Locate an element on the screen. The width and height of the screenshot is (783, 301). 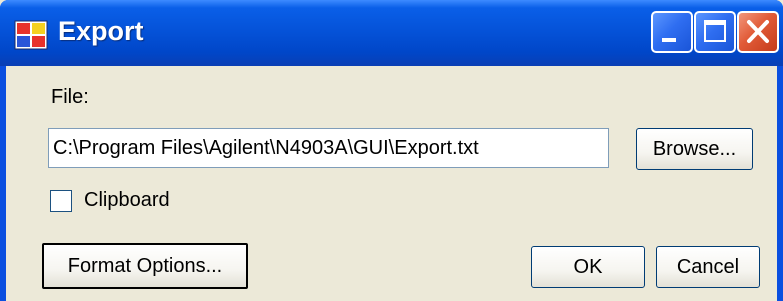
clipboard-checkbox is located at coordinates (61, 201).